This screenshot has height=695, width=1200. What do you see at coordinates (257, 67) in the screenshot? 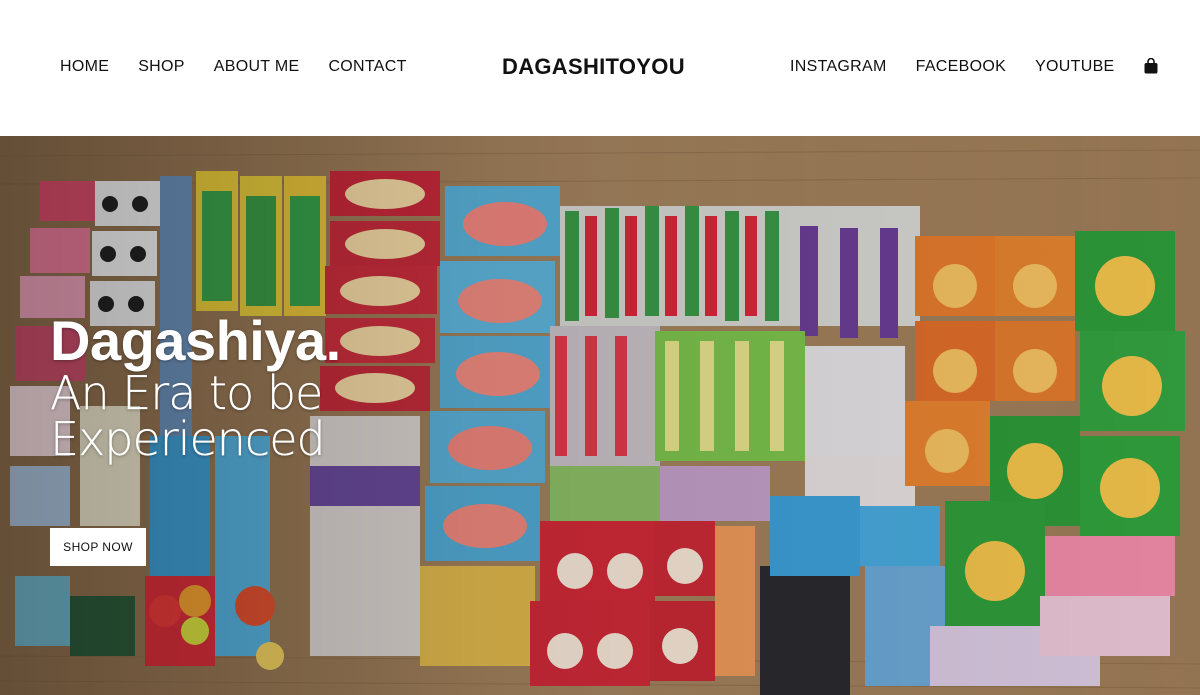
I see `nav-about-link: ABOUT ME` at bounding box center [257, 67].